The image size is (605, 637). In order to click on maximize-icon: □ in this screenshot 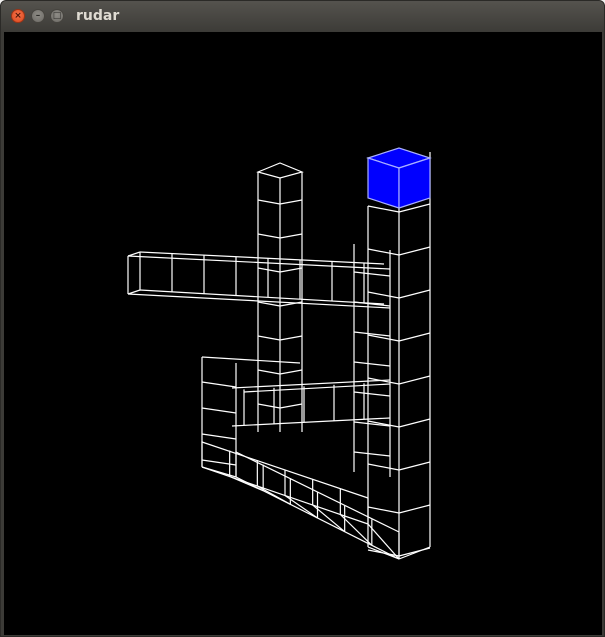, I will do `click(57, 16)`.